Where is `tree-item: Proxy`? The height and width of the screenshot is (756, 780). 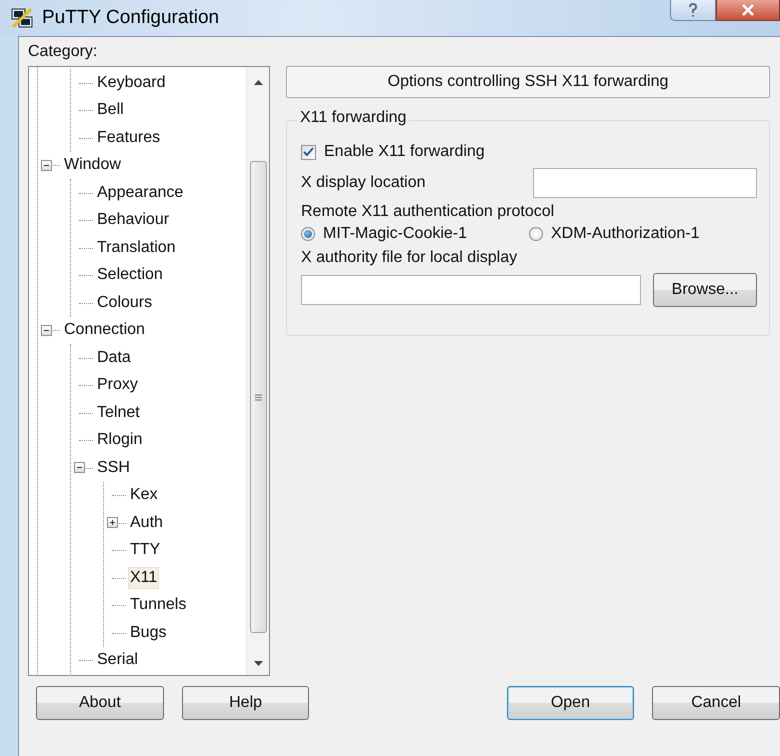
tree-item: Proxy is located at coordinates (117, 385).